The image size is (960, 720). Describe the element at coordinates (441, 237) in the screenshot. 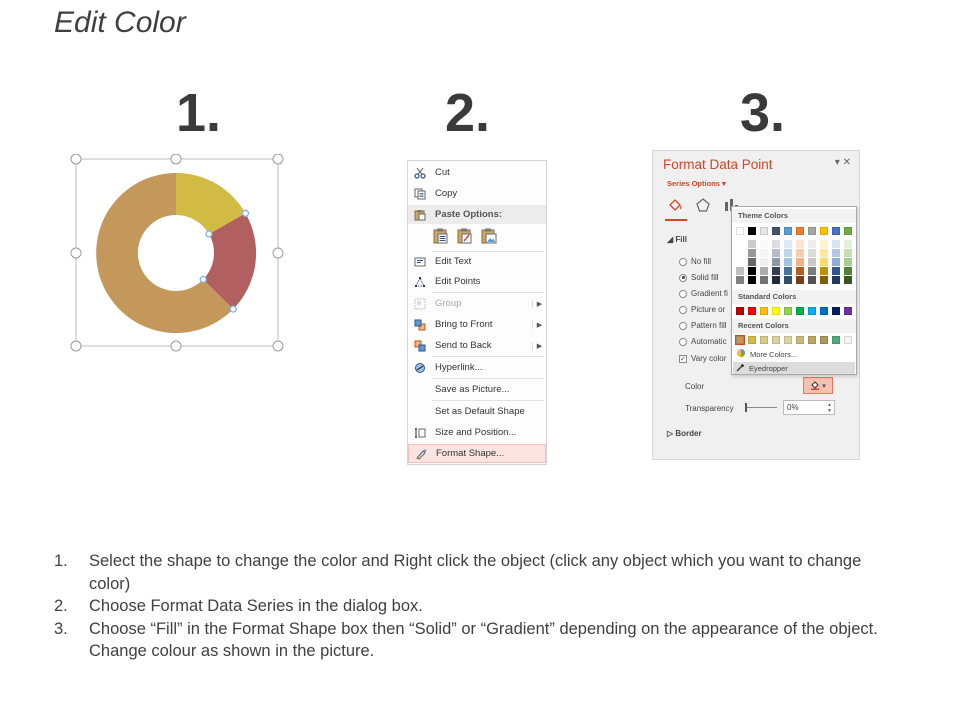

I see `paste-keep-formatting-icon` at that location.